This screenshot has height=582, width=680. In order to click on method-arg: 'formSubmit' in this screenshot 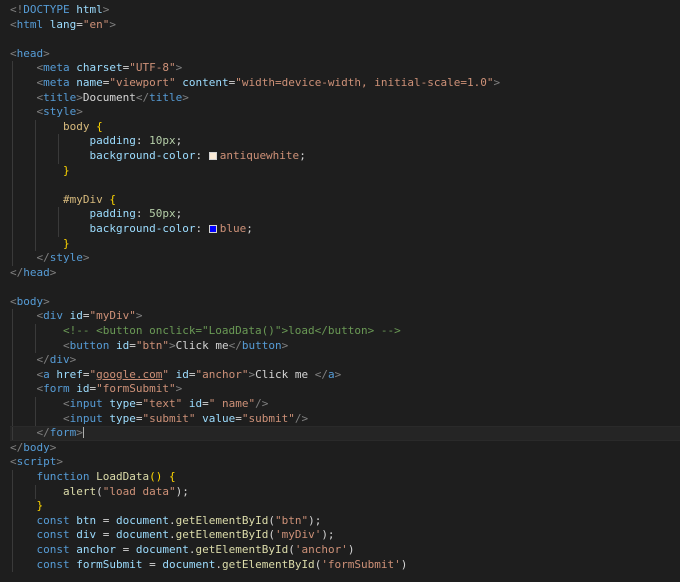, I will do `click(361, 564)`.